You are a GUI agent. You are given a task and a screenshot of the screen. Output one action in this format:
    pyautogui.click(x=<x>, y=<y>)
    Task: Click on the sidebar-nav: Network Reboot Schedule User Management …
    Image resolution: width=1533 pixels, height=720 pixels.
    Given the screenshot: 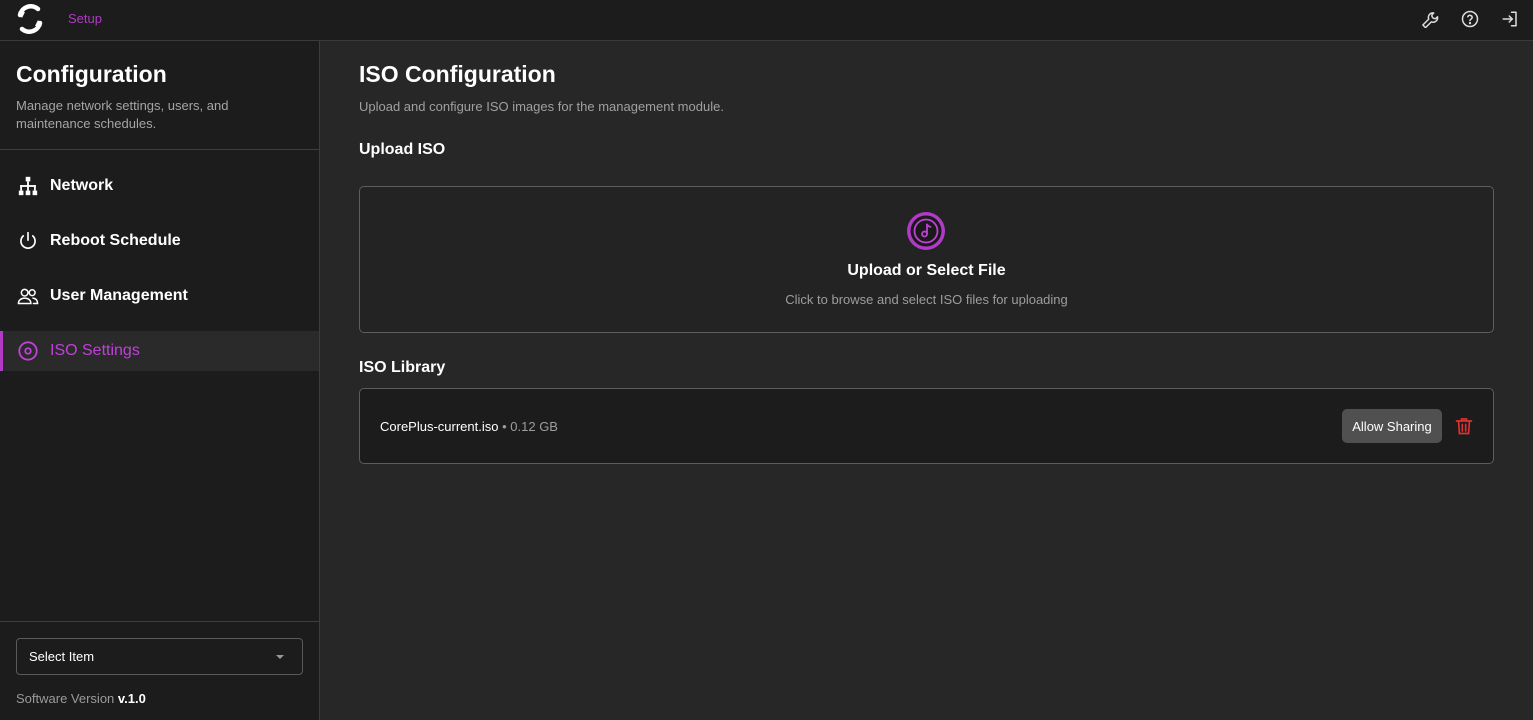 What is the action you would take?
    pyautogui.click(x=159, y=268)
    